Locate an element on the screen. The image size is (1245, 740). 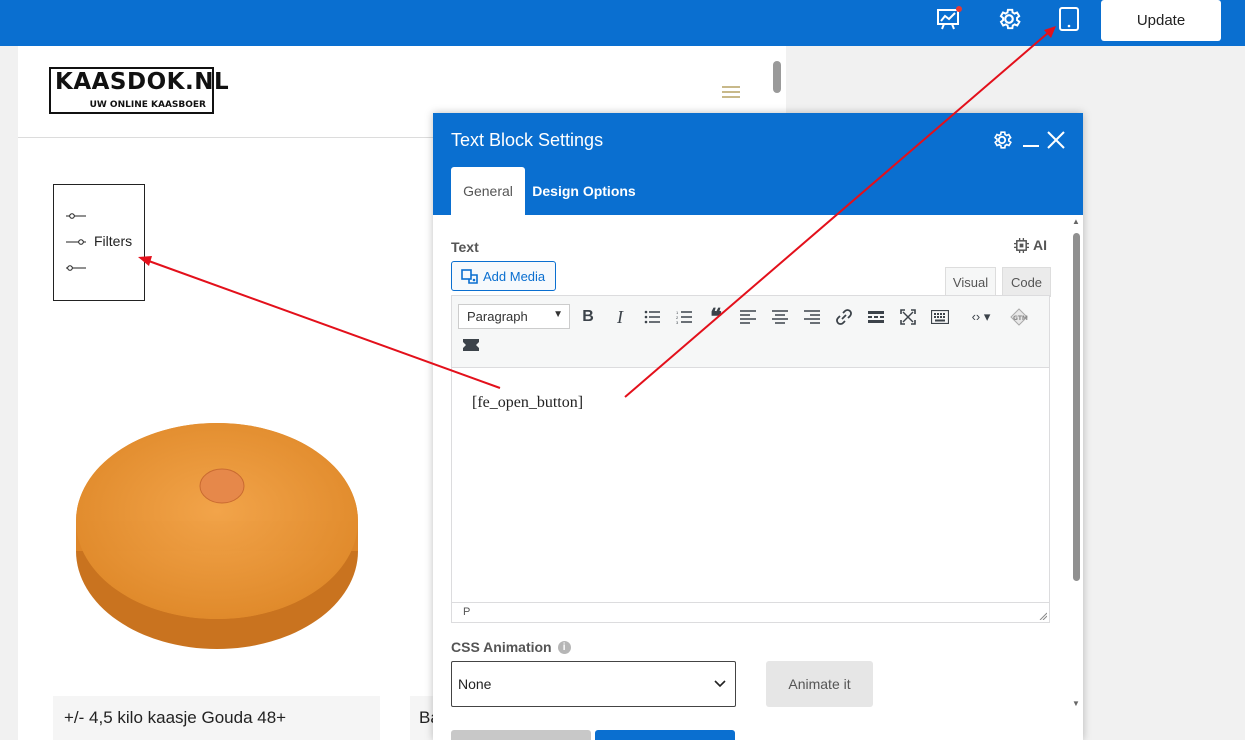
page-scrollbar is located at coordinates (1240, 393).